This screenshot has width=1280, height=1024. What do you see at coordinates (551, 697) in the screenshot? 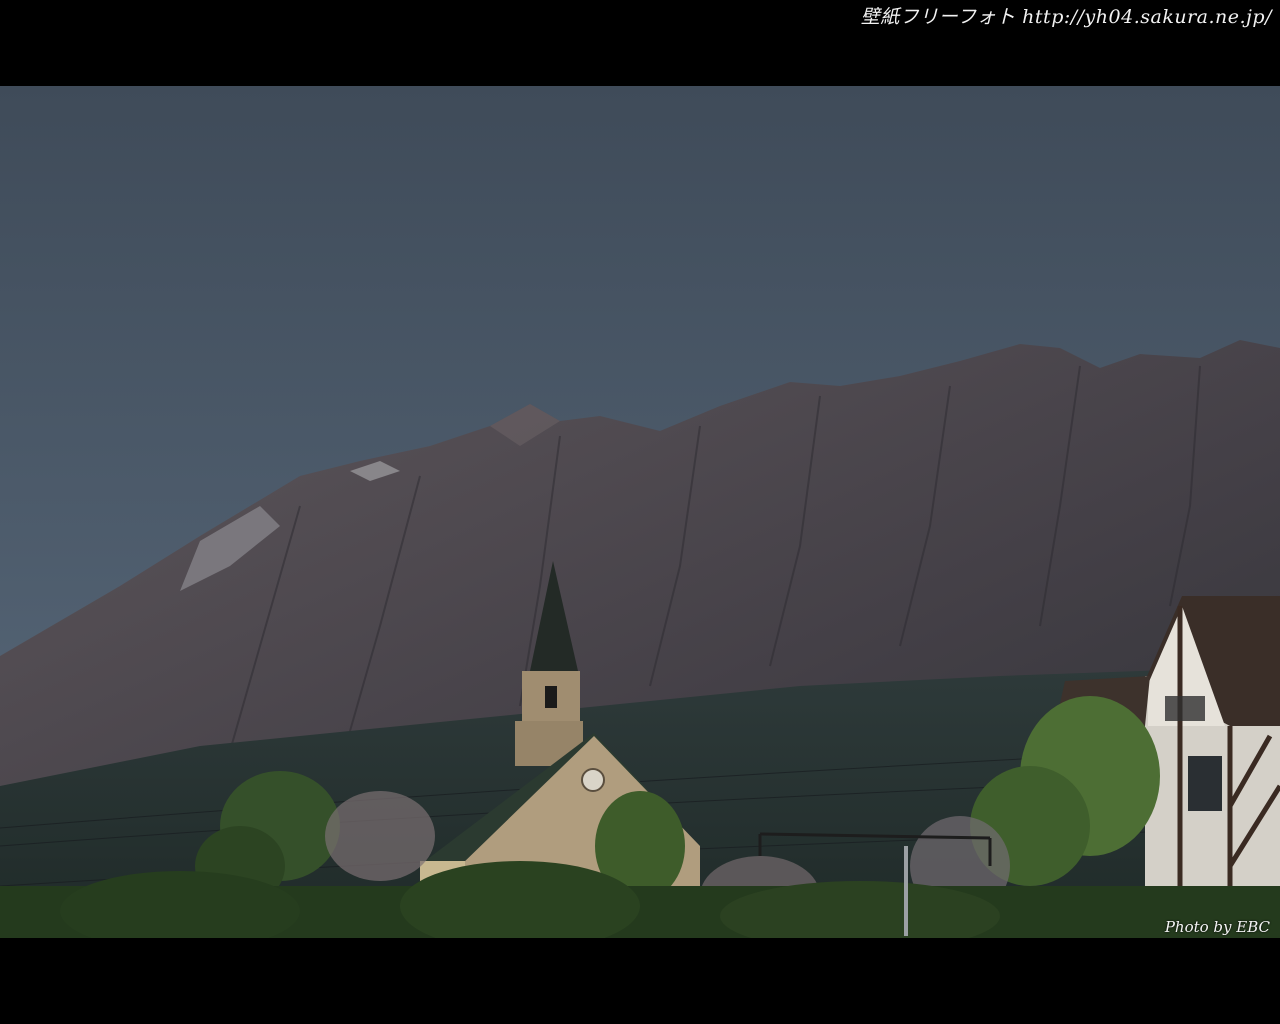
I see `tower-window` at bounding box center [551, 697].